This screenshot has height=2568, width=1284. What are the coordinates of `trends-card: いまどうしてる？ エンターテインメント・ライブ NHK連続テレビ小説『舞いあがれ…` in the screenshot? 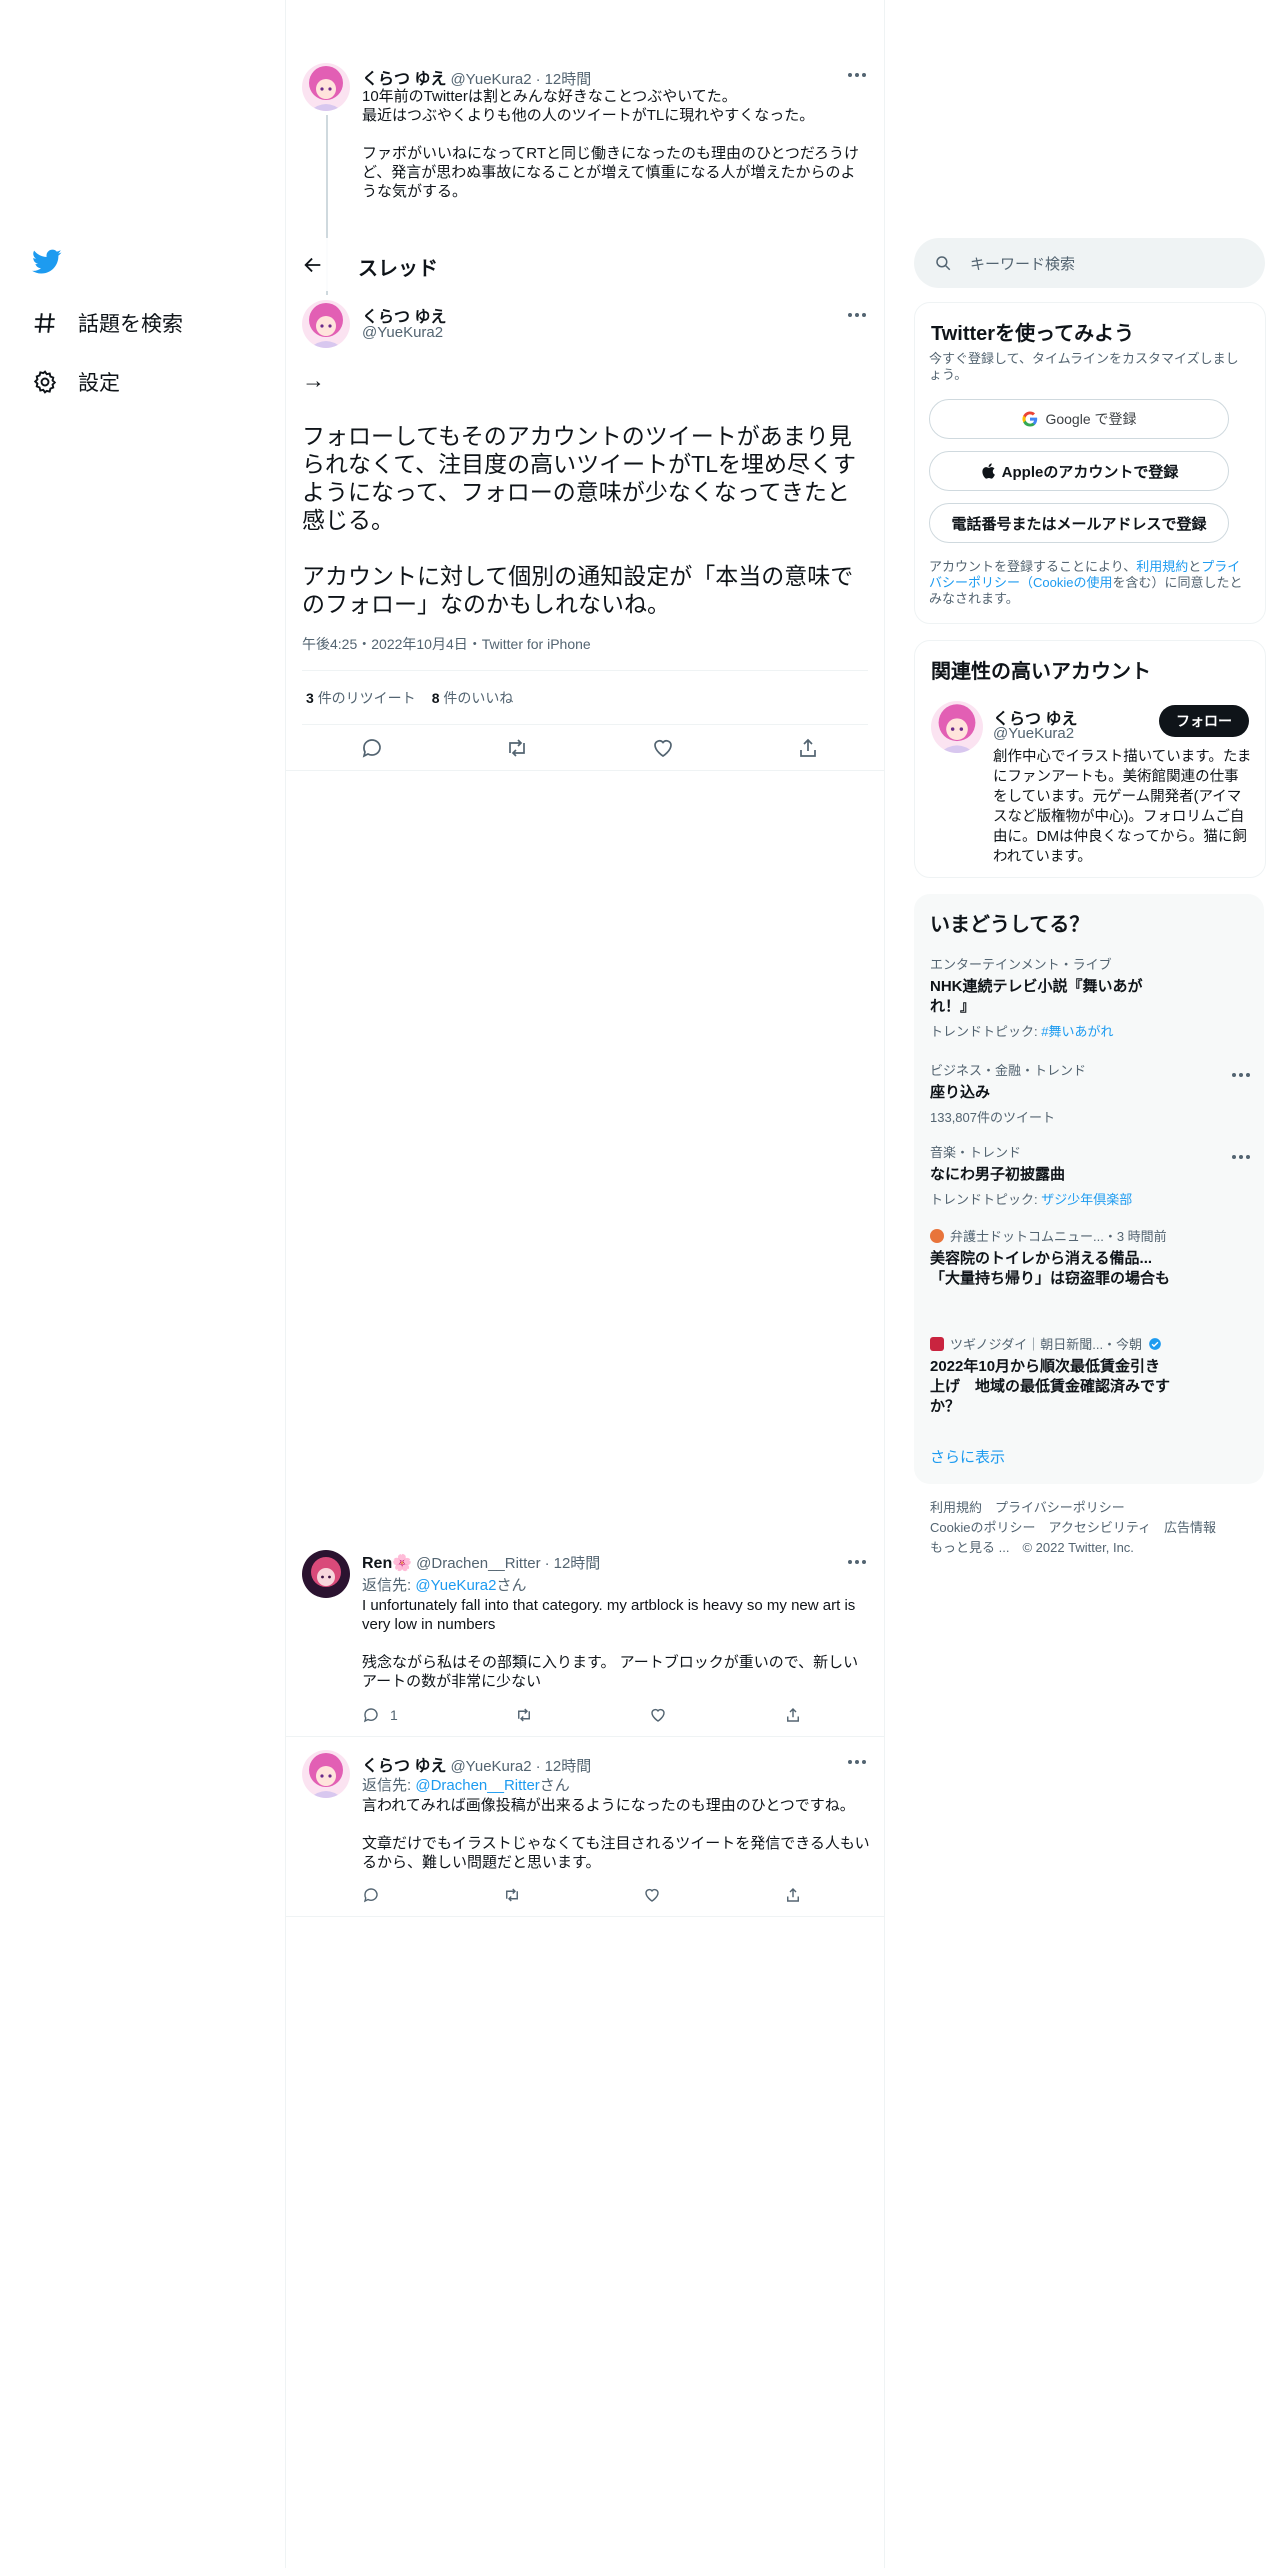 It's located at (1089, 1189).